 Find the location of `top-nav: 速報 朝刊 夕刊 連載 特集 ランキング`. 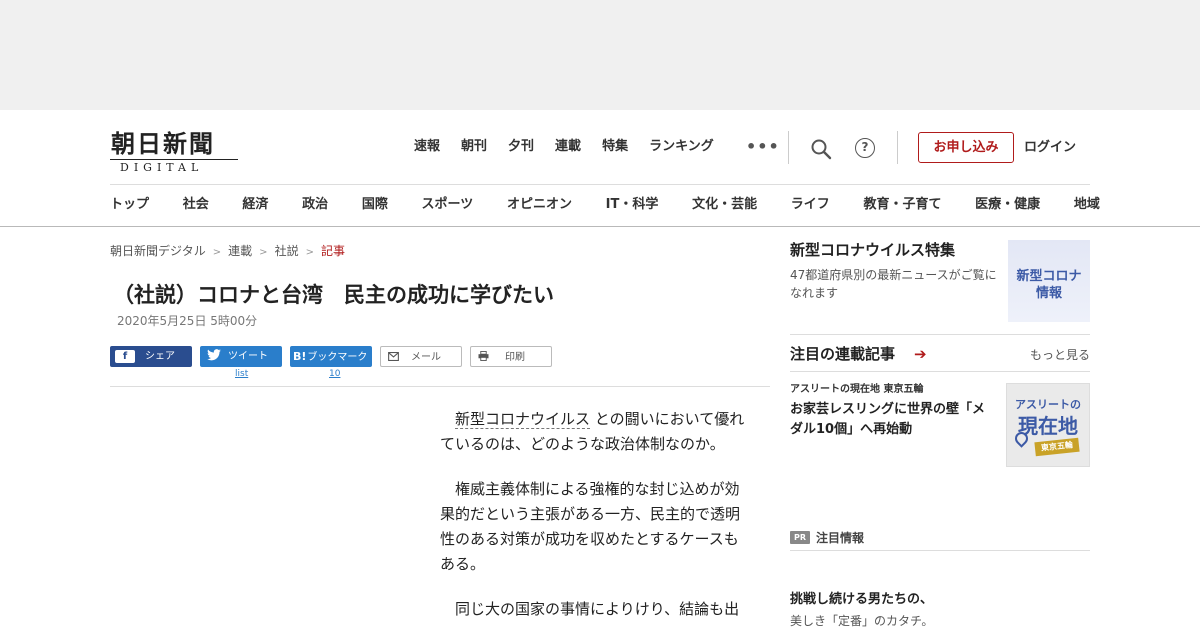

top-nav: 速報 朝刊 夕刊 連載 特集 ランキング is located at coordinates (574, 147).